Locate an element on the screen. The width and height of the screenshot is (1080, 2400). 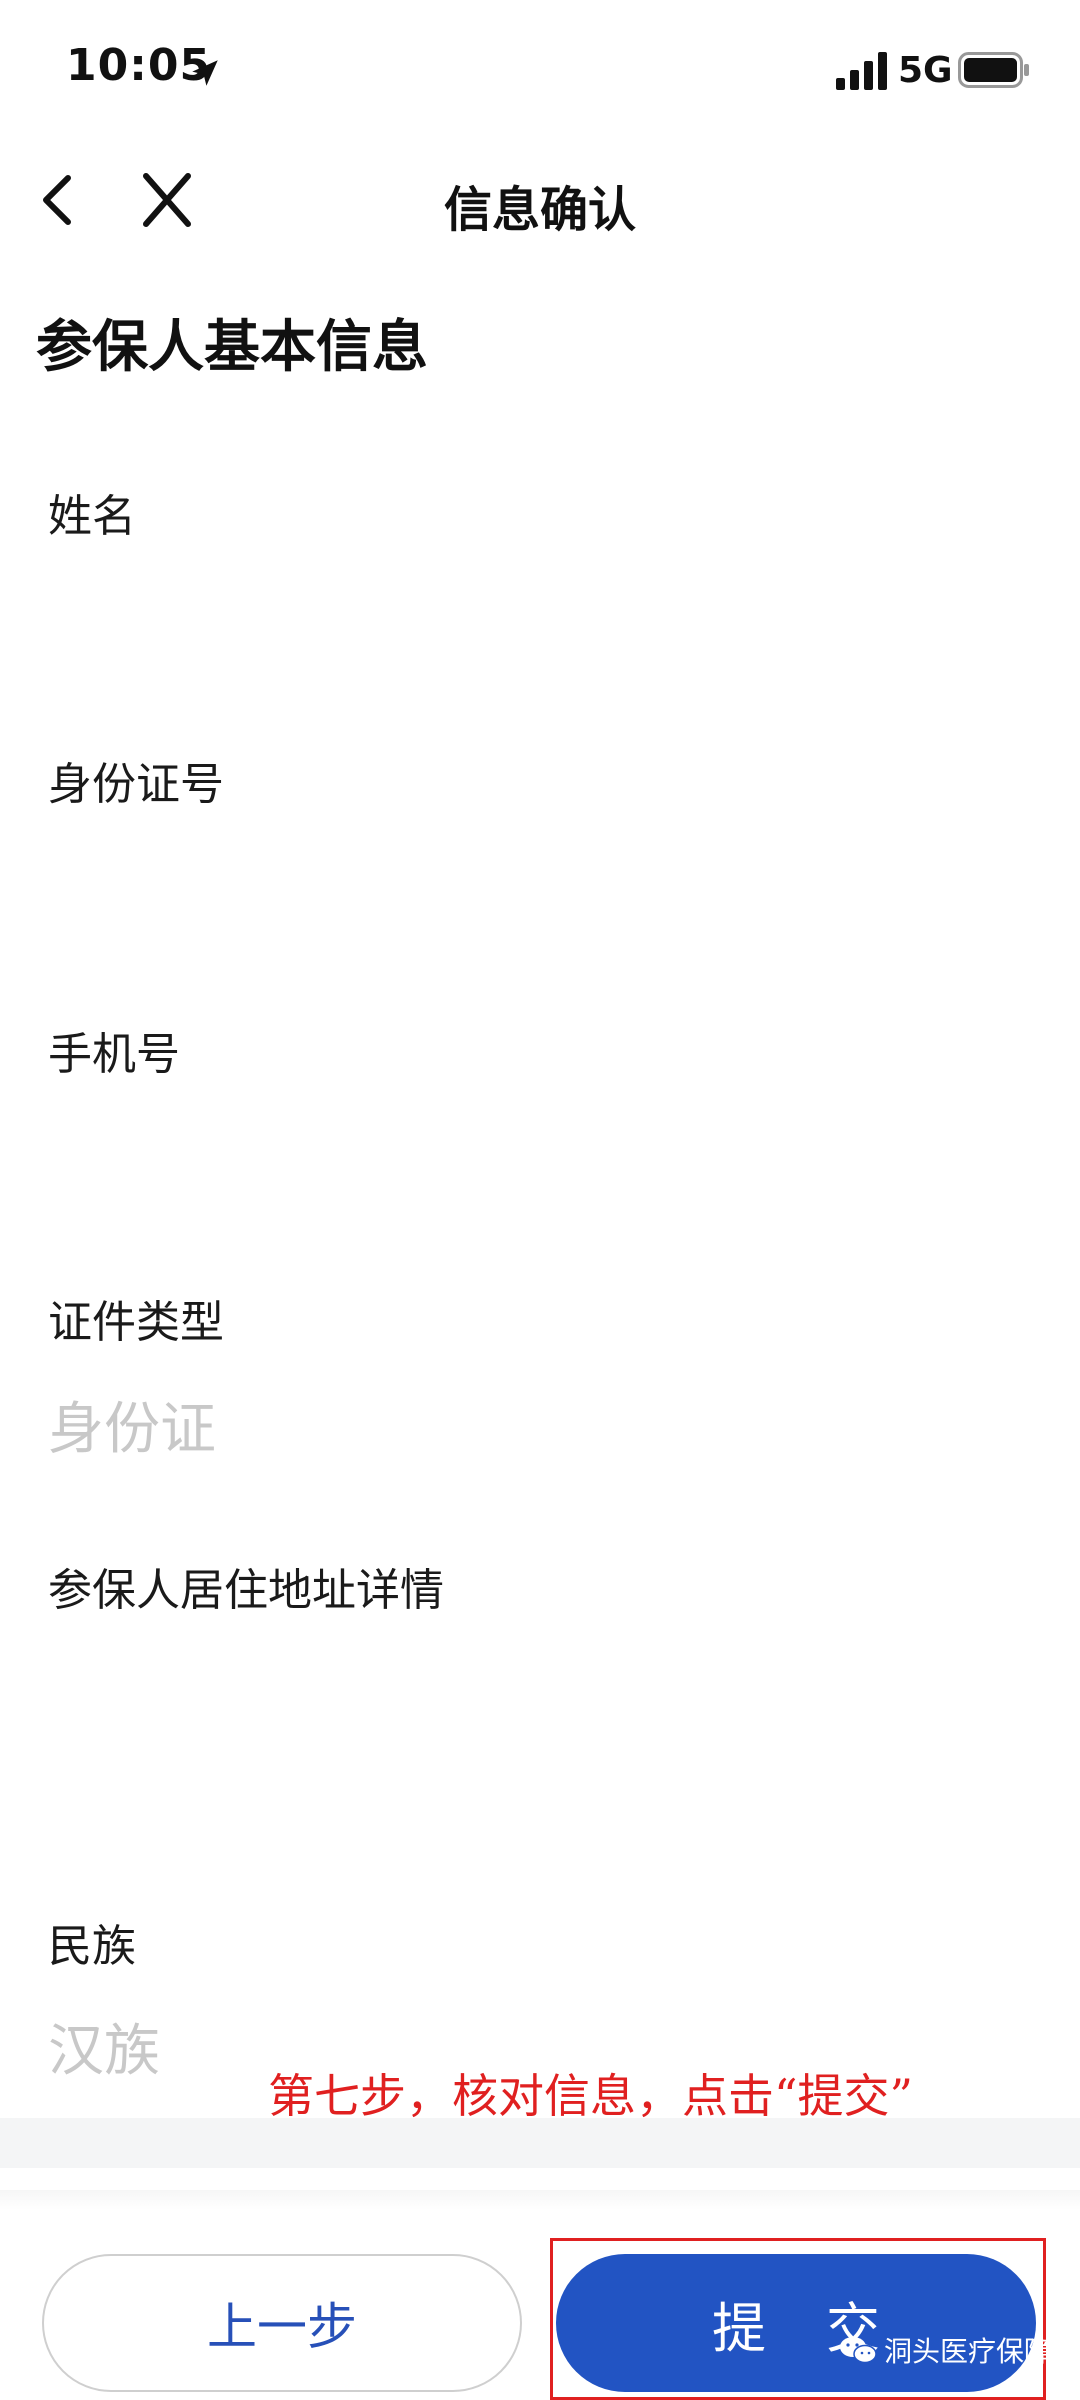
ethnicity-label: 民族 is located at coordinates (92, 1946).